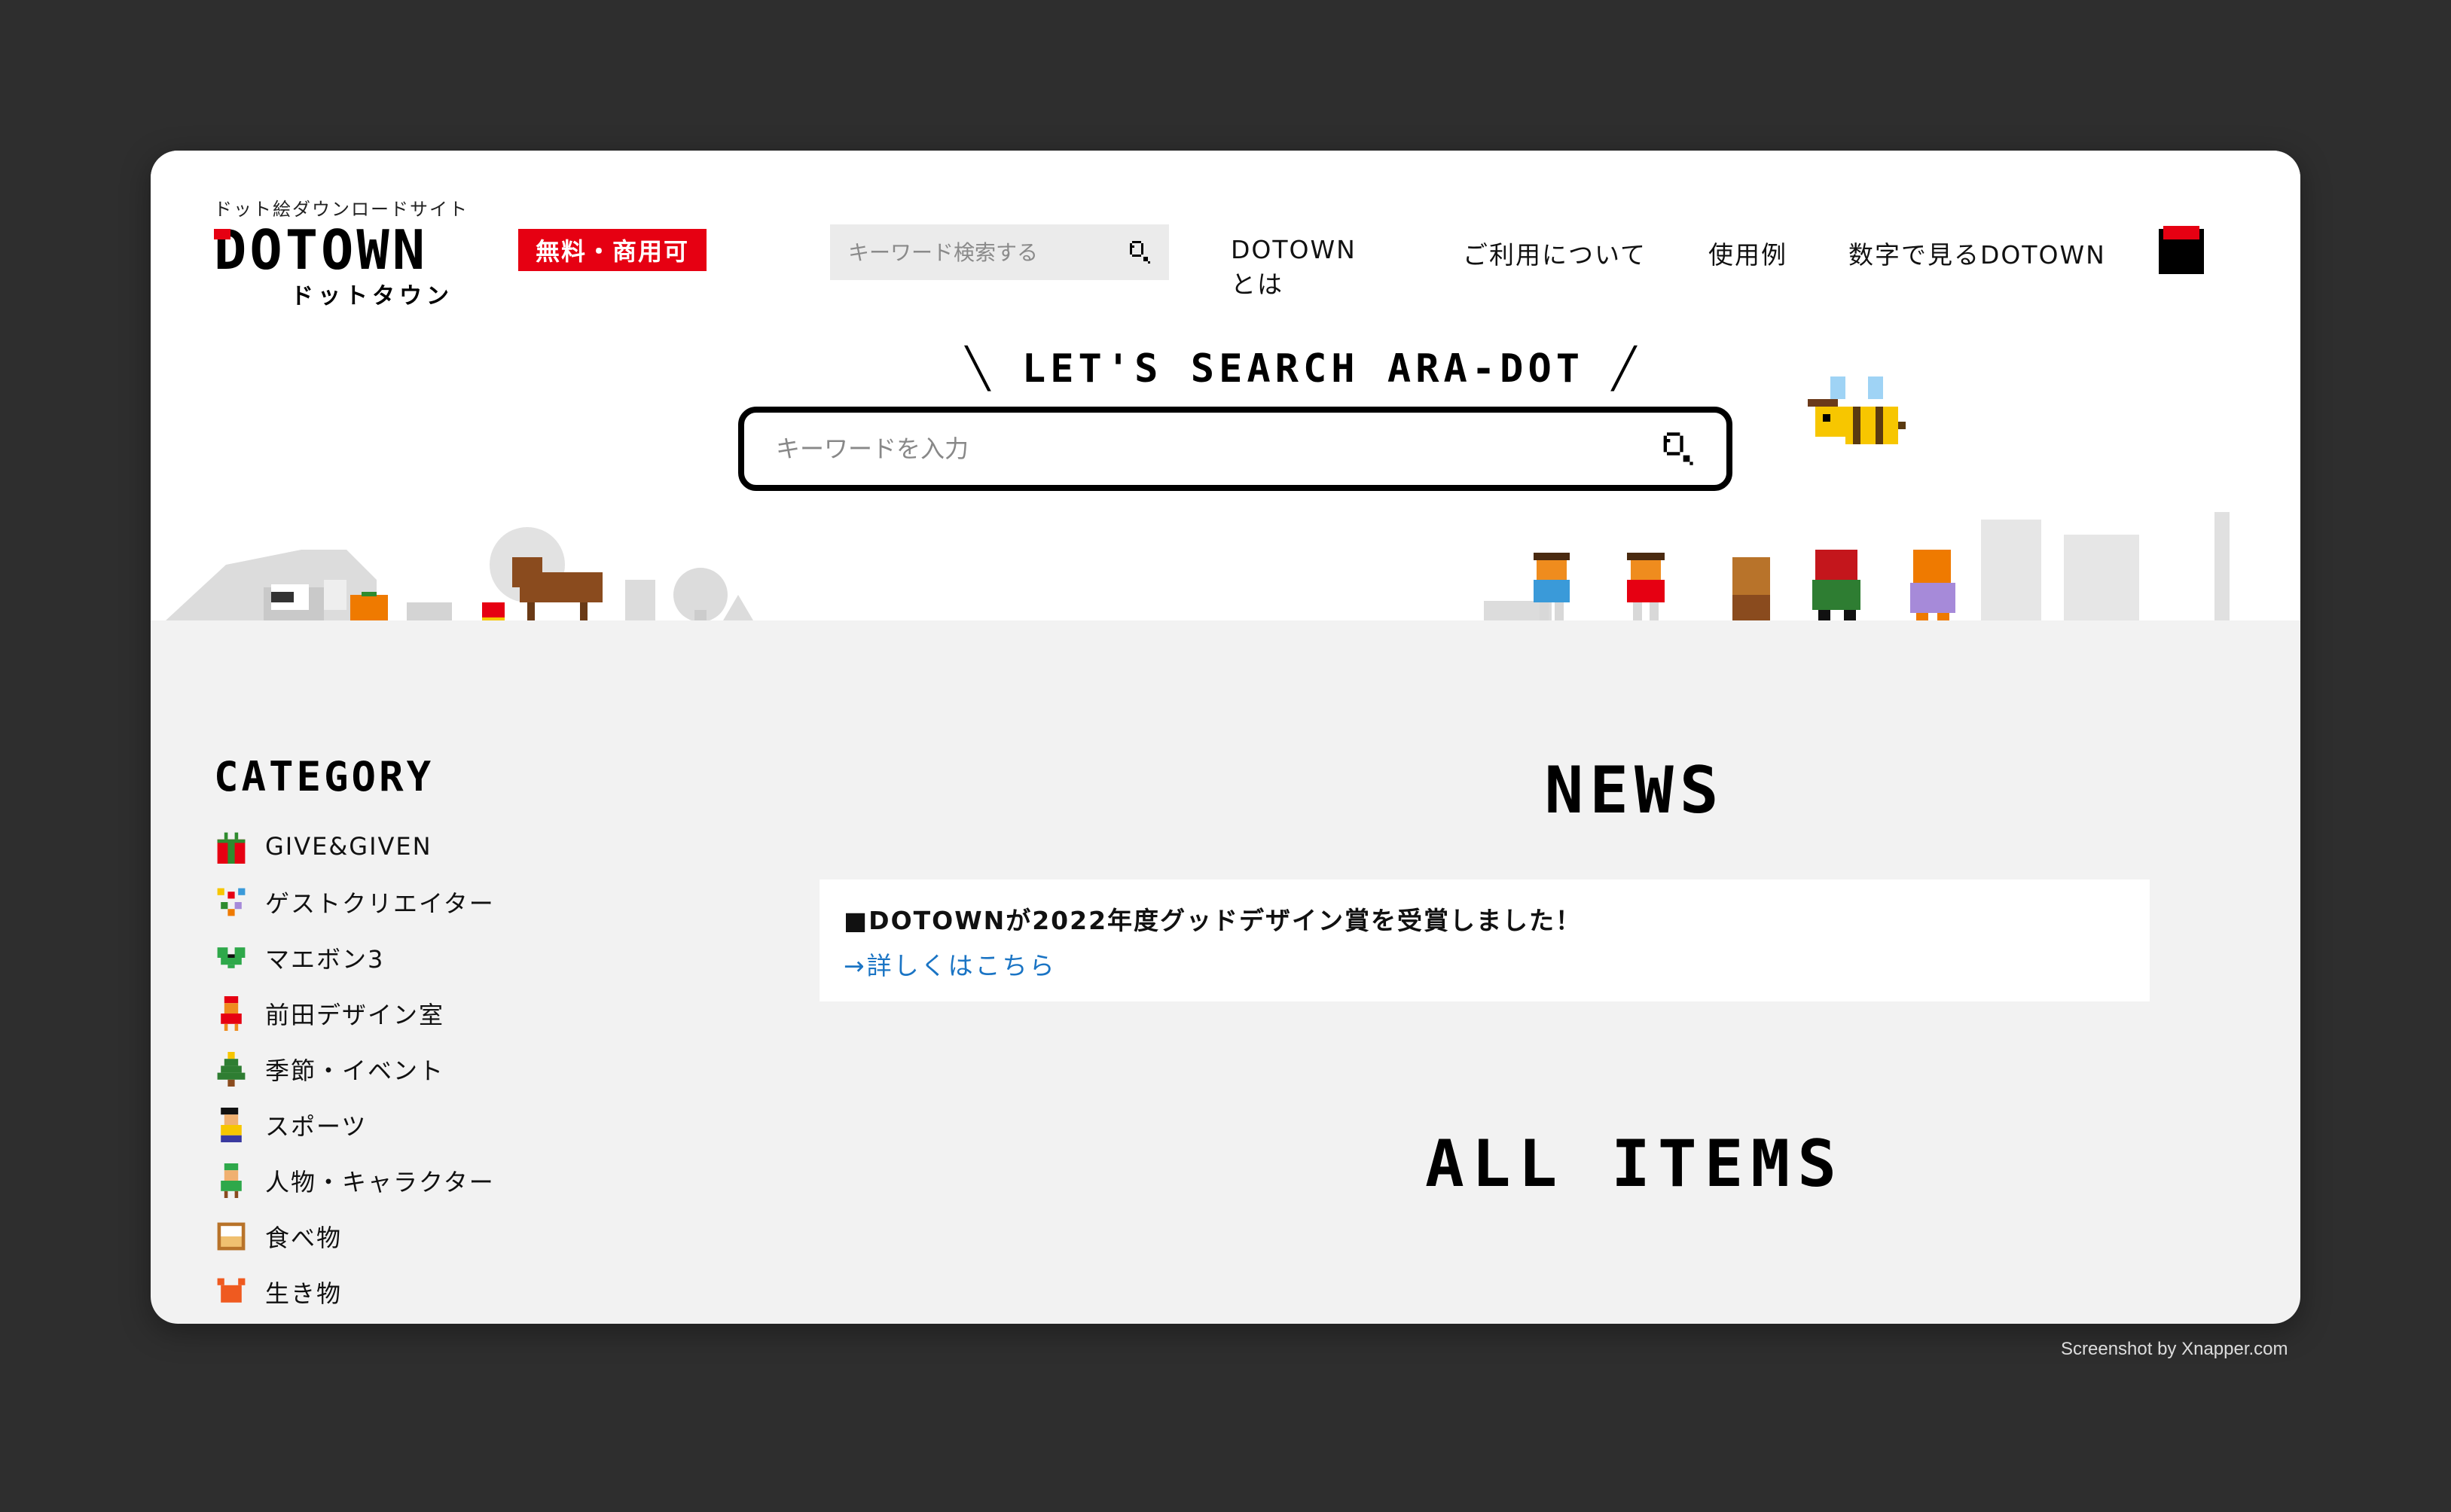 The image size is (2451, 1512). What do you see at coordinates (1747, 253) in the screenshot?
I see `nav-examples: 使用例` at bounding box center [1747, 253].